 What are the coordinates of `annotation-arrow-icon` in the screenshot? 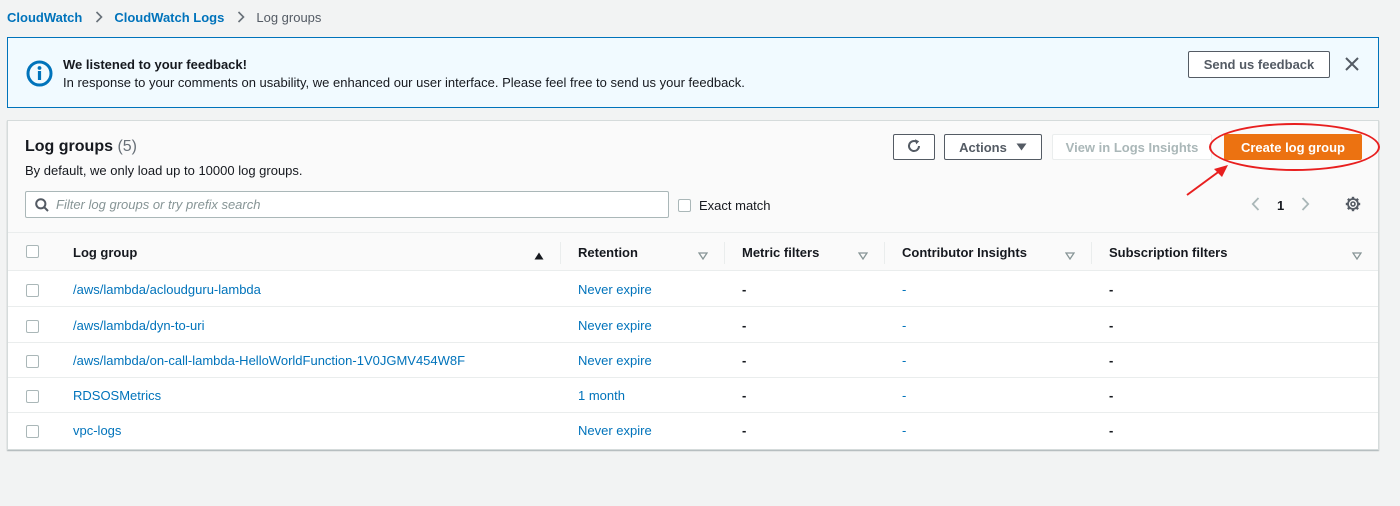 It's located at (1208, 181).